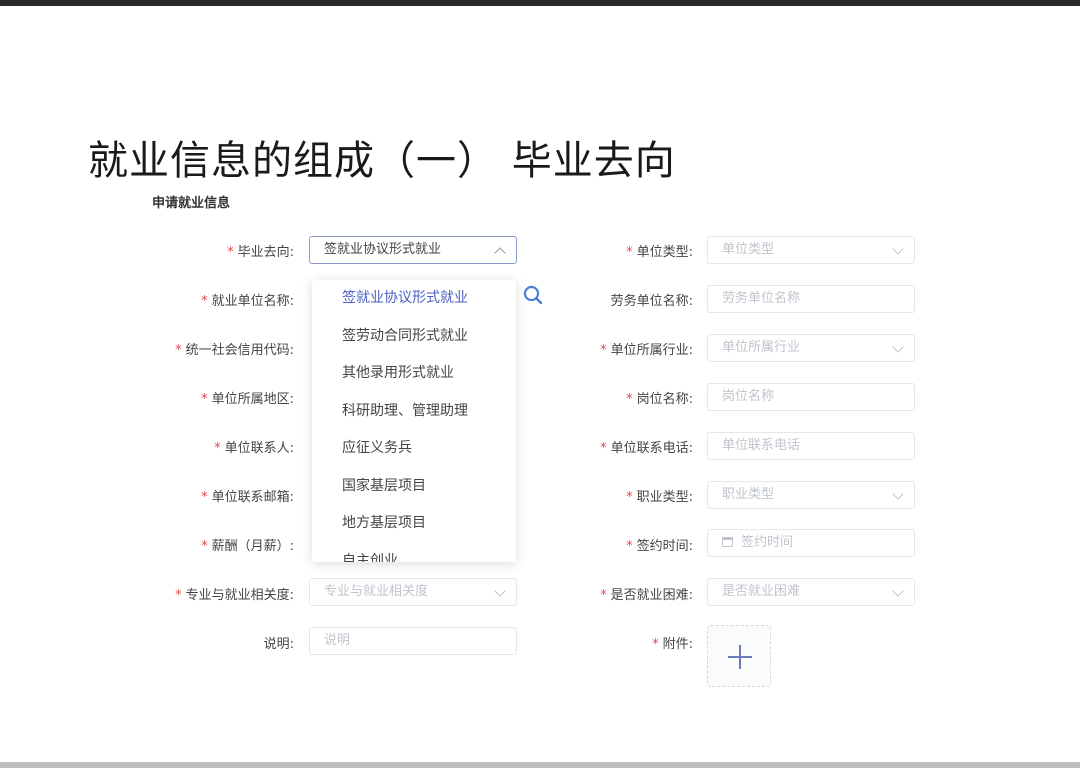 The height and width of the screenshot is (768, 1080). What do you see at coordinates (500, 253) in the screenshot?
I see `chevron-up-icon` at bounding box center [500, 253].